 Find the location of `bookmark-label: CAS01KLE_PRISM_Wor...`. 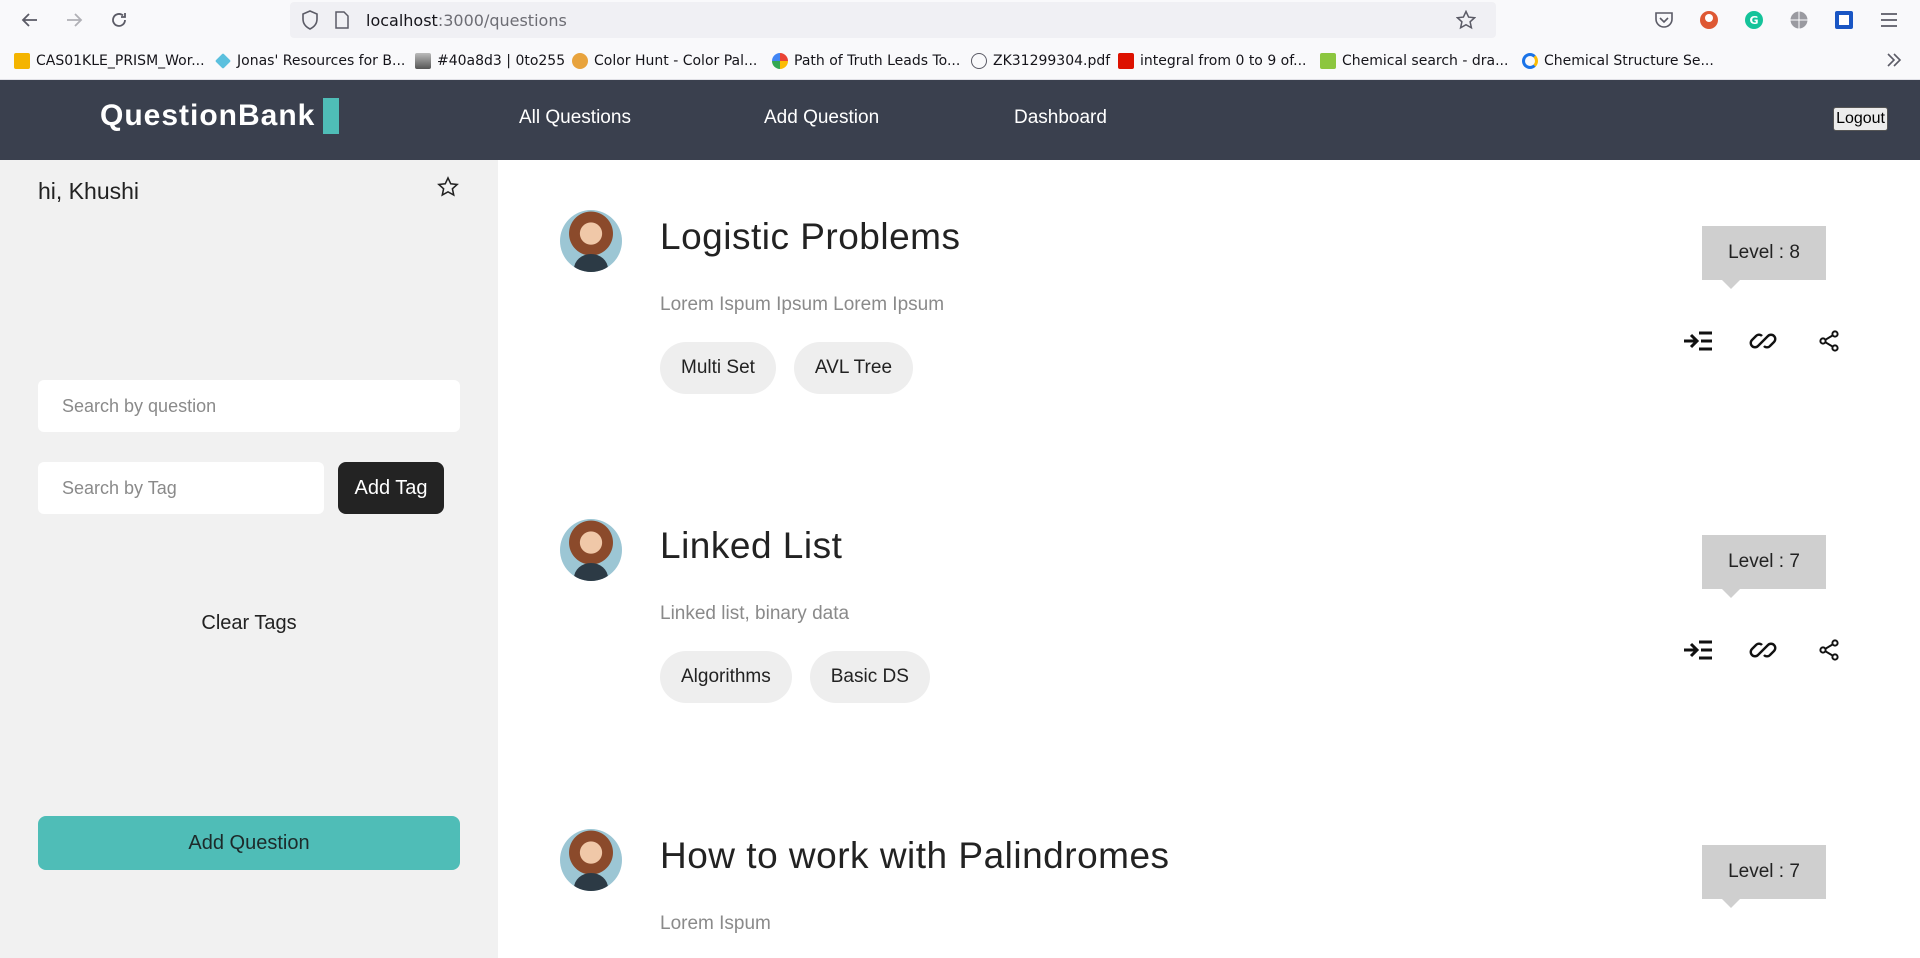

bookmark-label: CAS01KLE_PRISM_Wor... is located at coordinates (120, 61).